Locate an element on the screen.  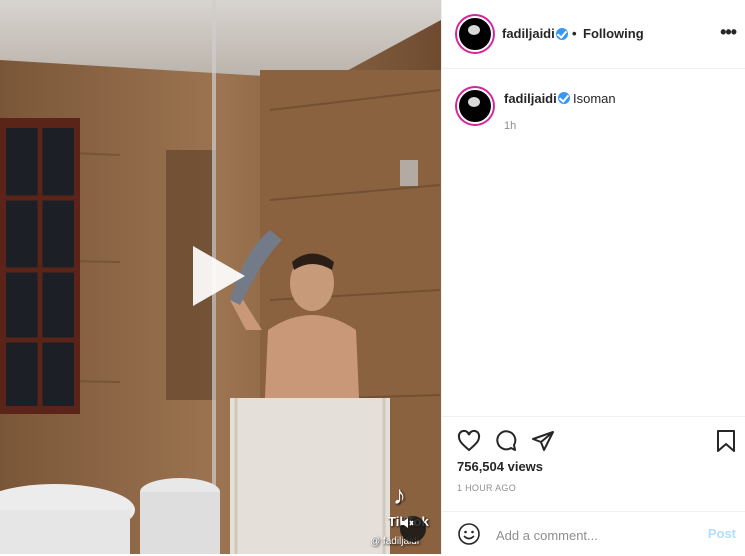
header-username: fadiljaidi is located at coordinates (528, 33).